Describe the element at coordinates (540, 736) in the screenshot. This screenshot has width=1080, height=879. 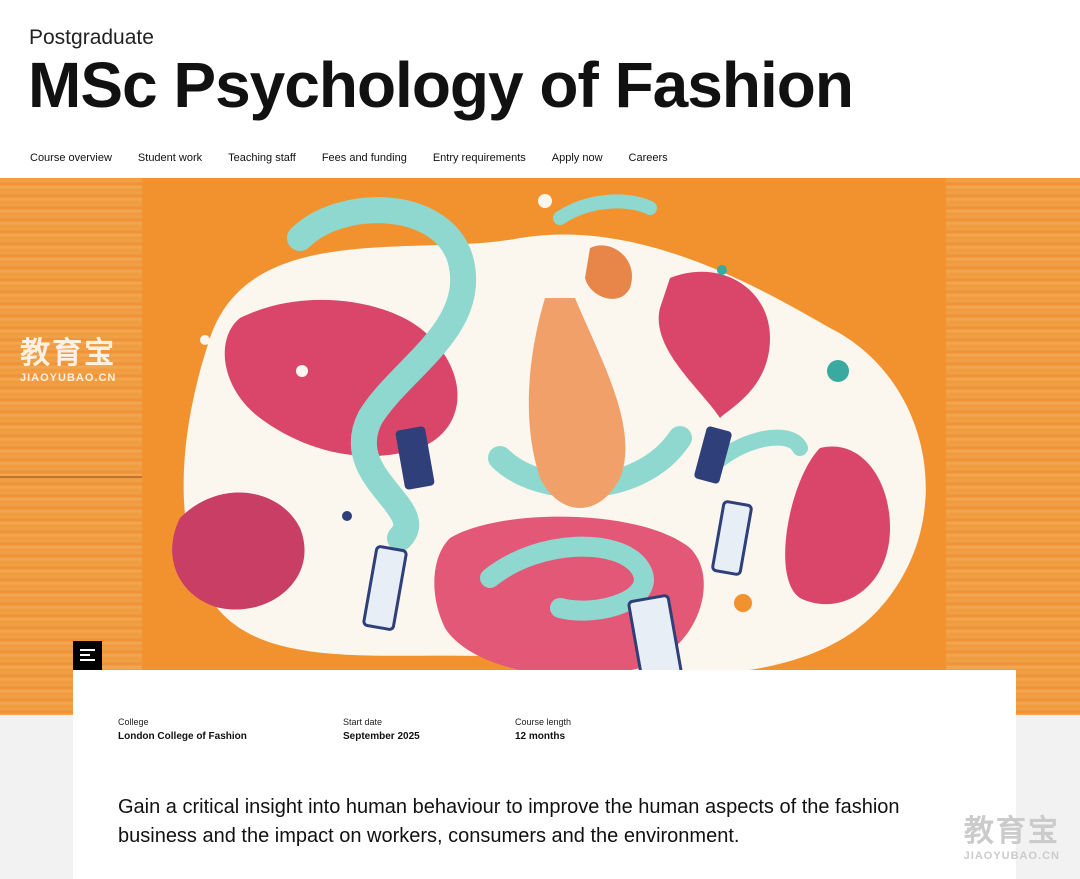
I see `course-length-value: 12 months` at that location.